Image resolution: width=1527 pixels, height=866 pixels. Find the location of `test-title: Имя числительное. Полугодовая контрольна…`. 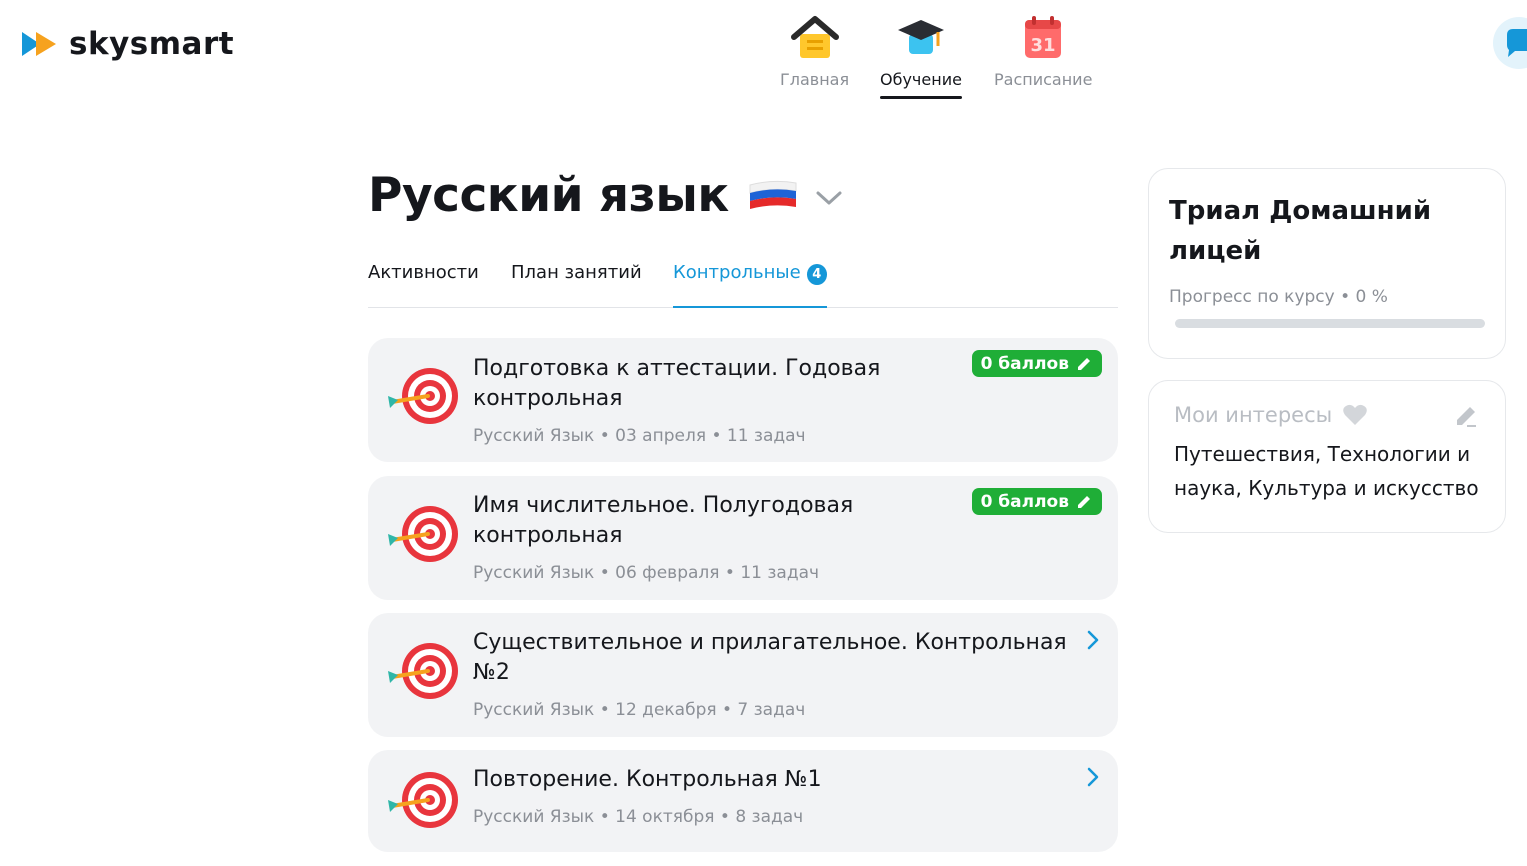

test-title: Имя числительное. Полугодовая контрольна… is located at coordinates (663, 520).